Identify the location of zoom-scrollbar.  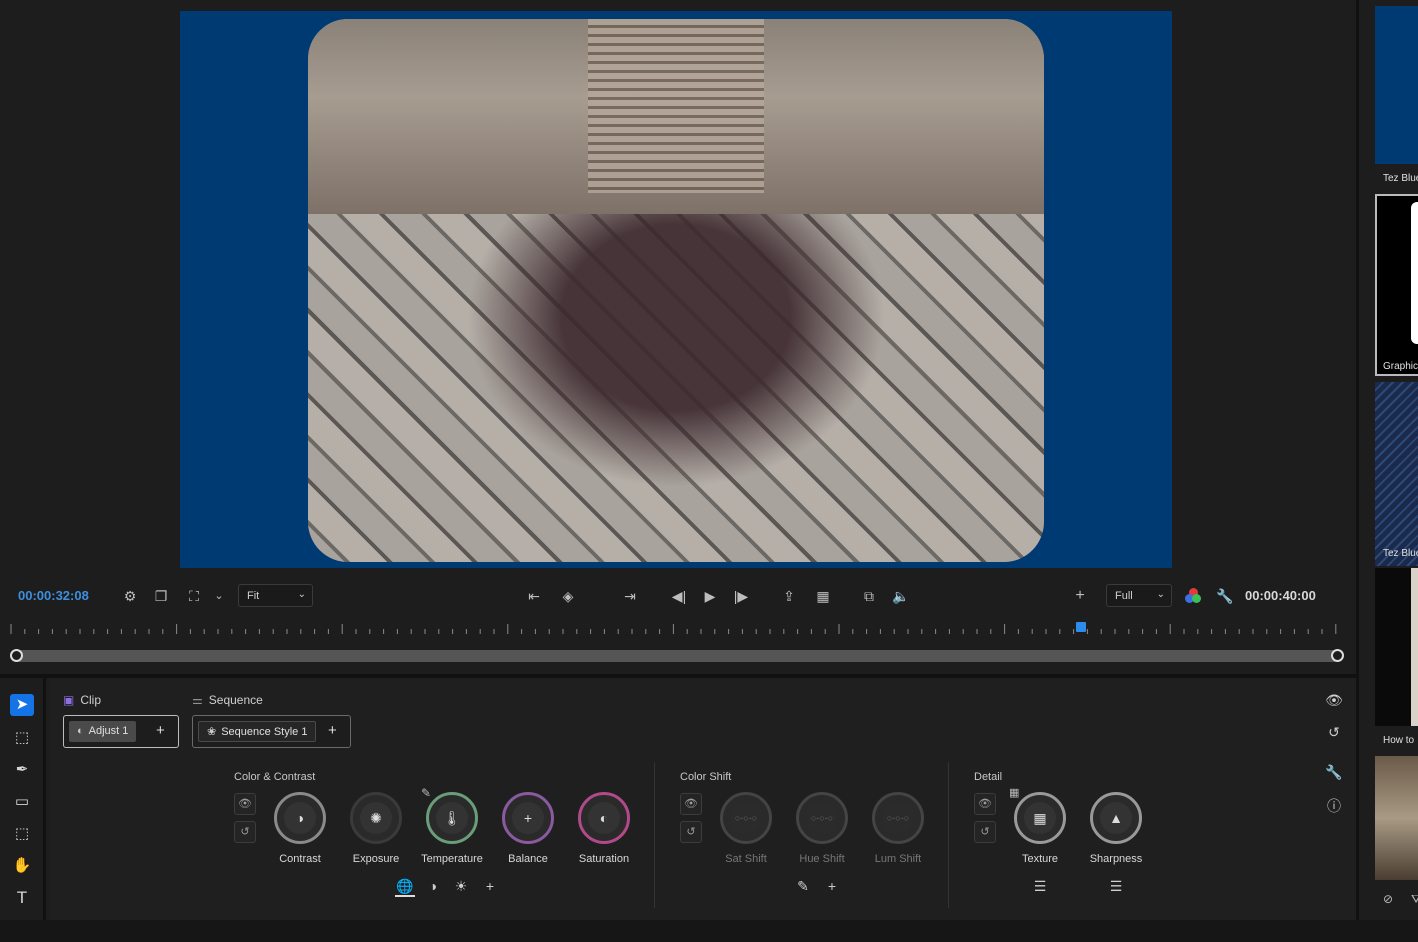
(677, 655).